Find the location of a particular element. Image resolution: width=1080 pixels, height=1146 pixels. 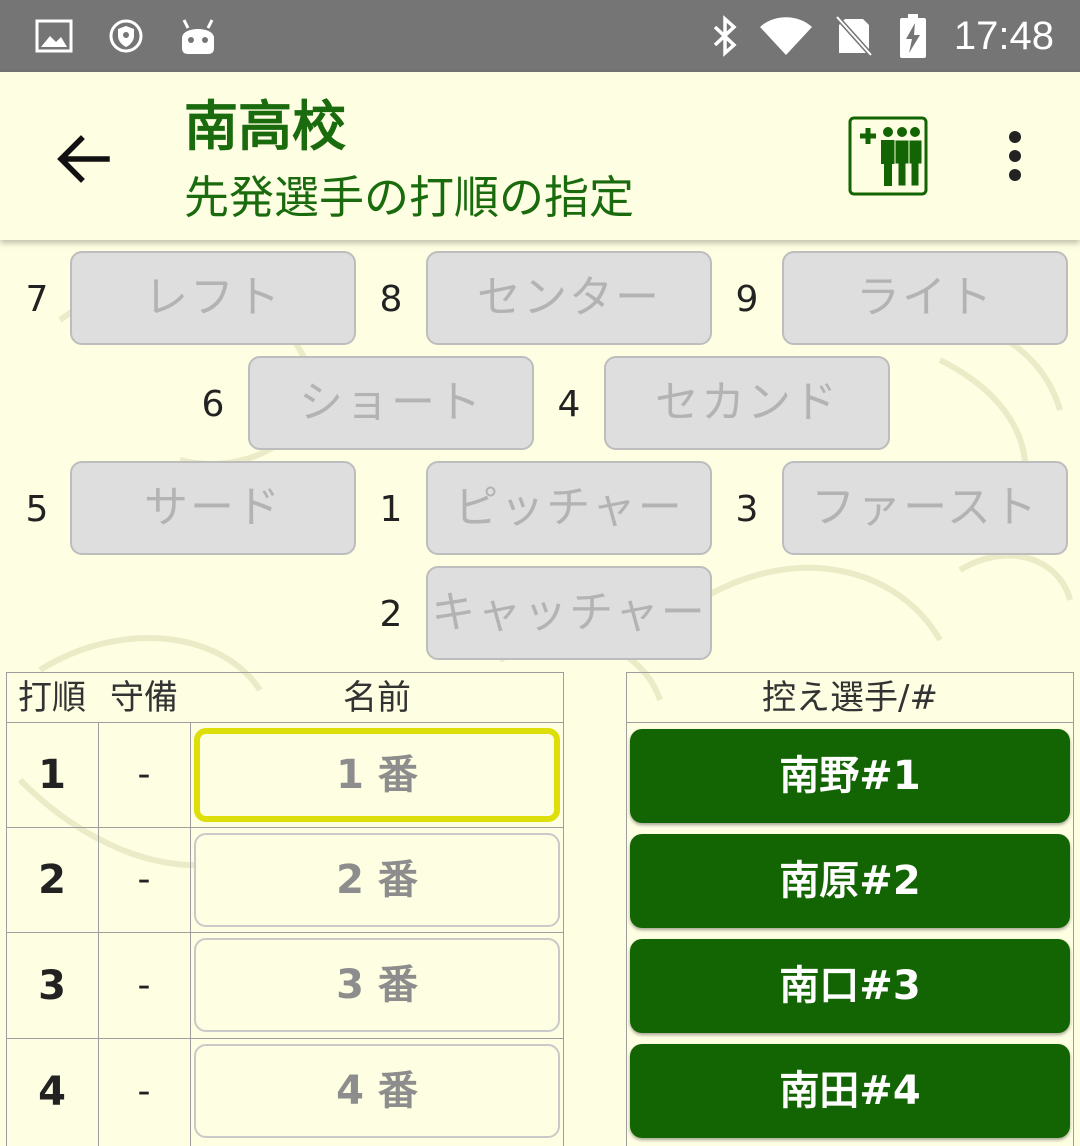

overflow-menu-button is located at coordinates (1015, 156).